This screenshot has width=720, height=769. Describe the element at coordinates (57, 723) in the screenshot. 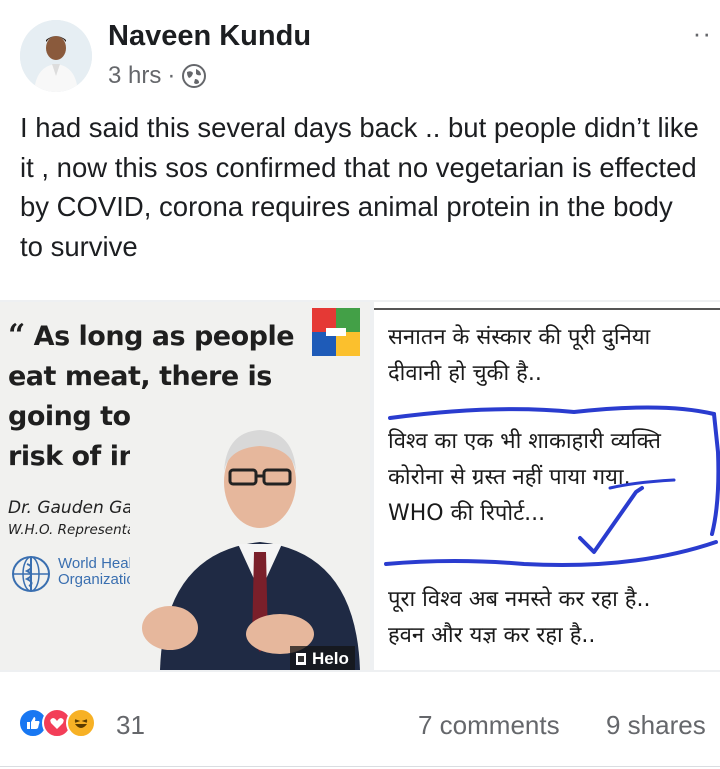

I see `reactions` at that location.